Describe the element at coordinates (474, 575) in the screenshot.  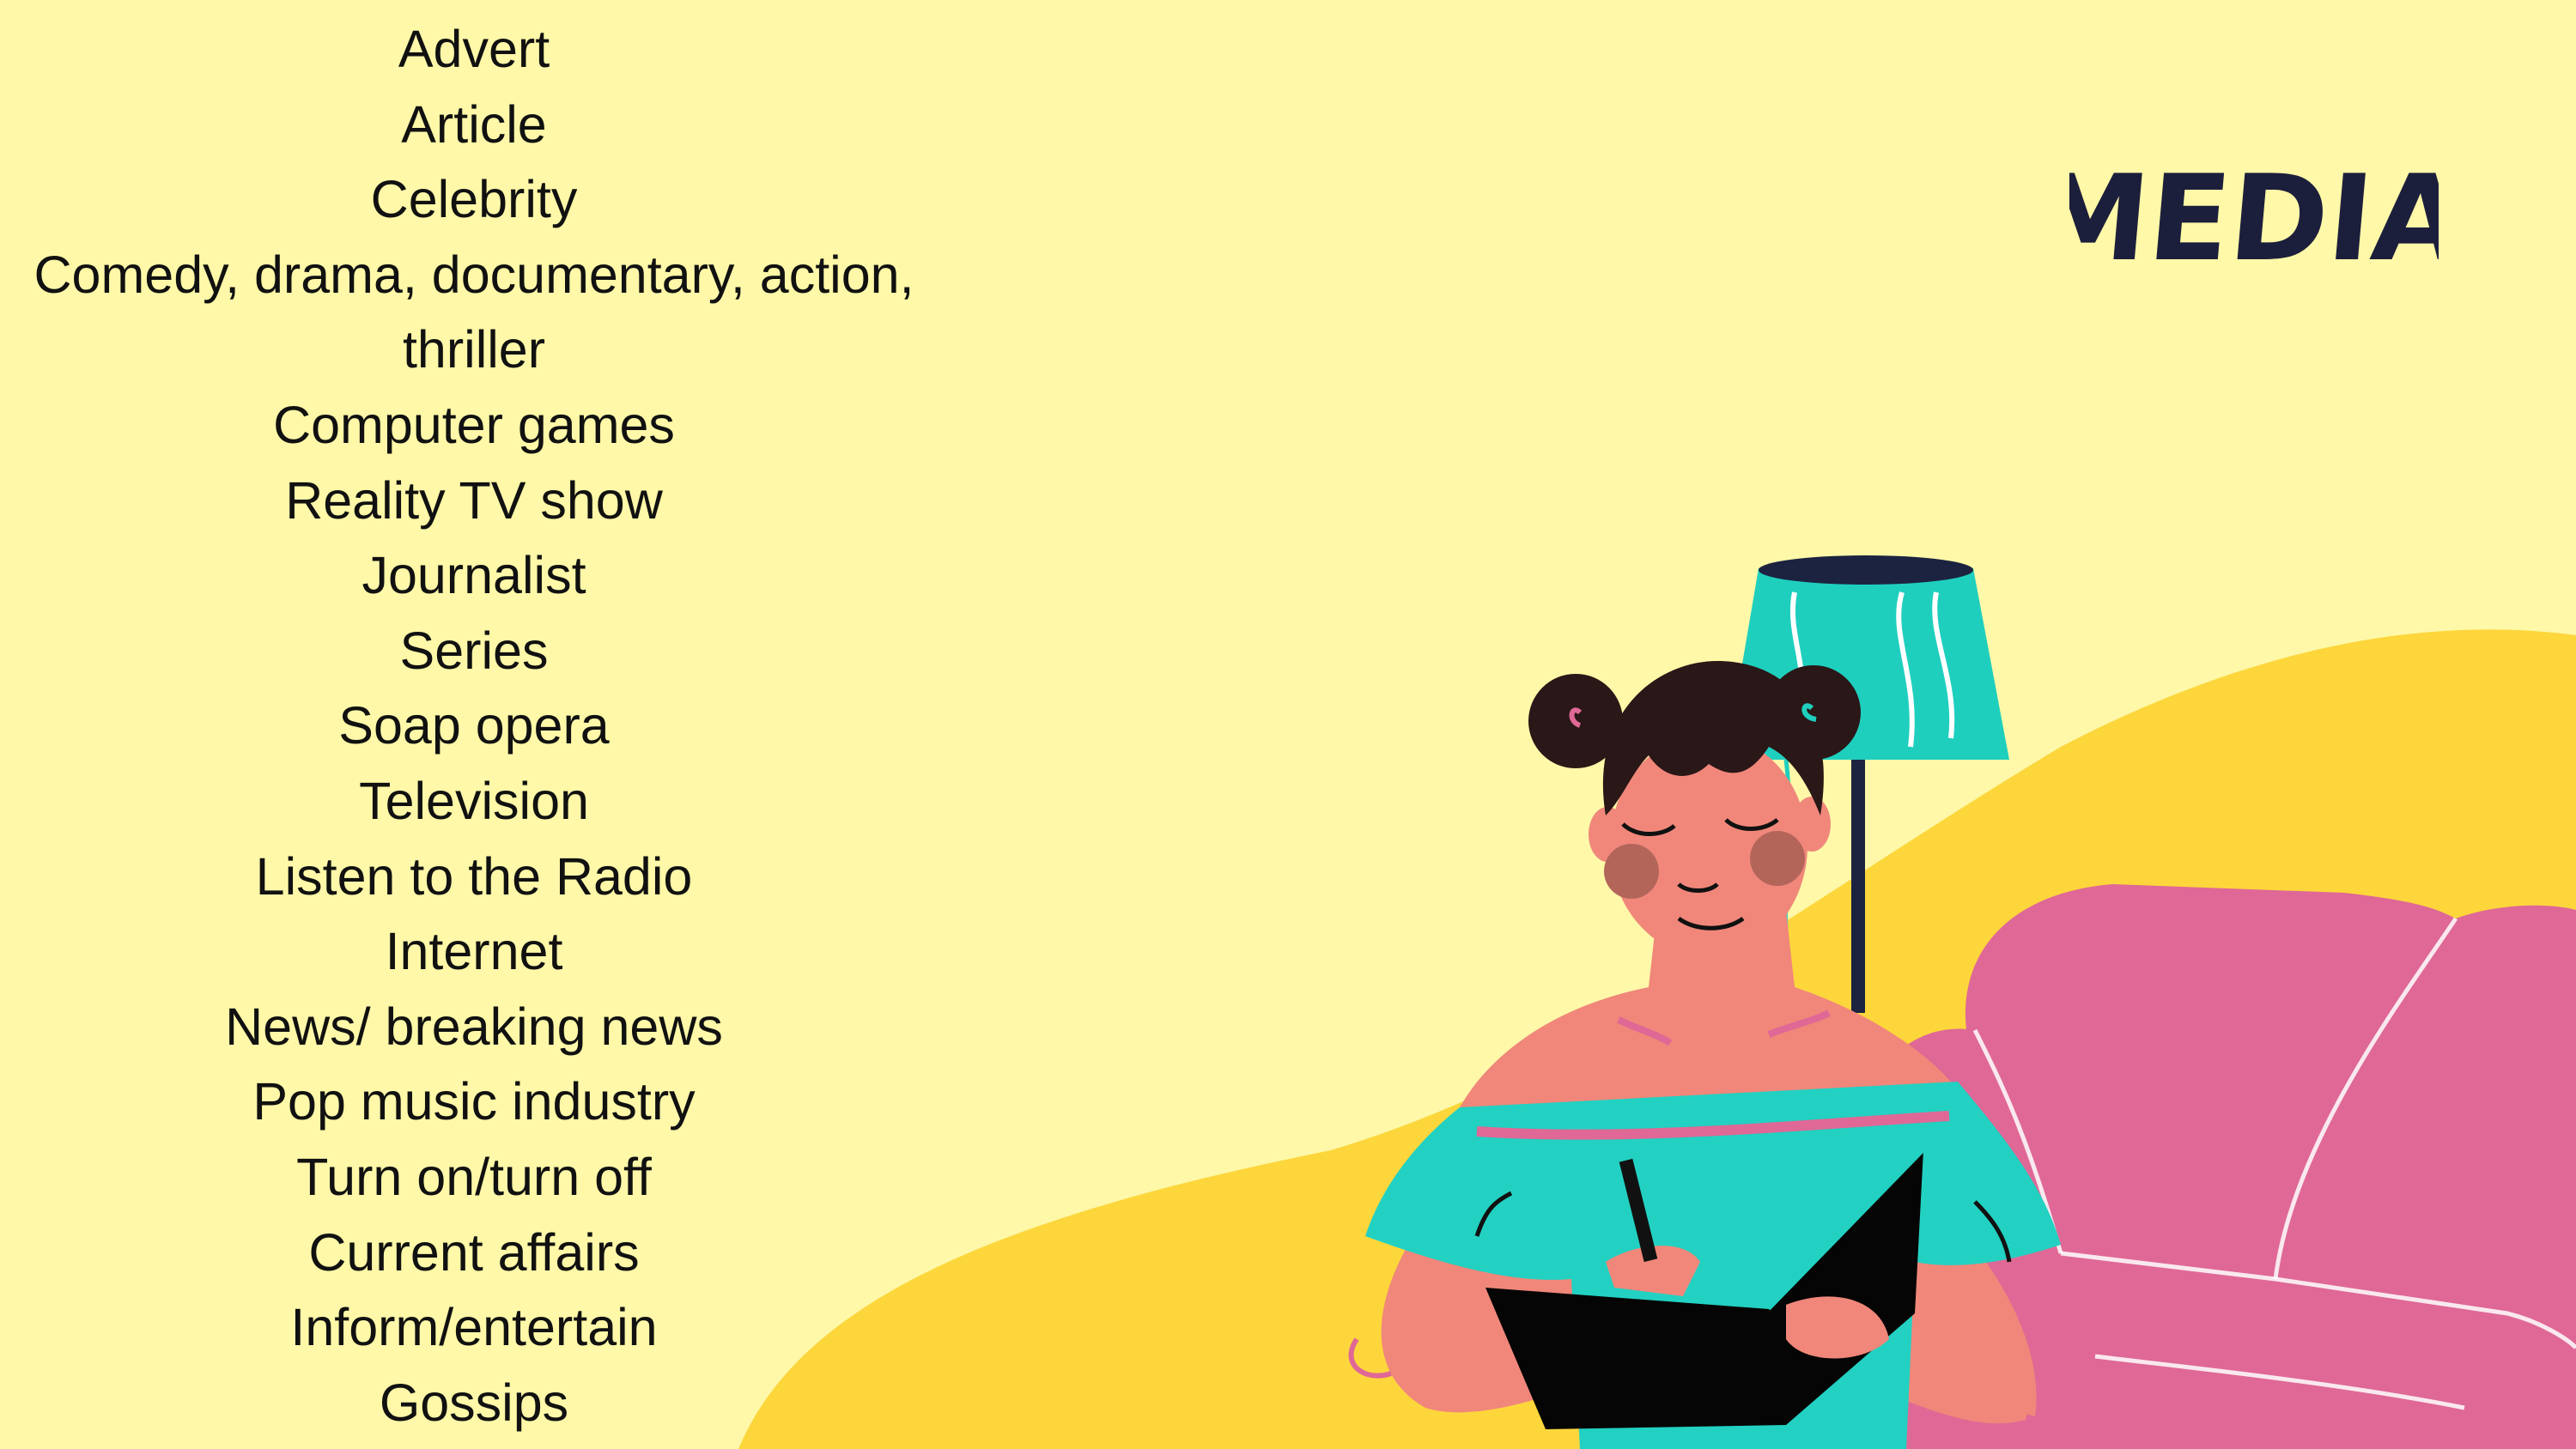
I see `vocabulary-item: Journalist` at that location.